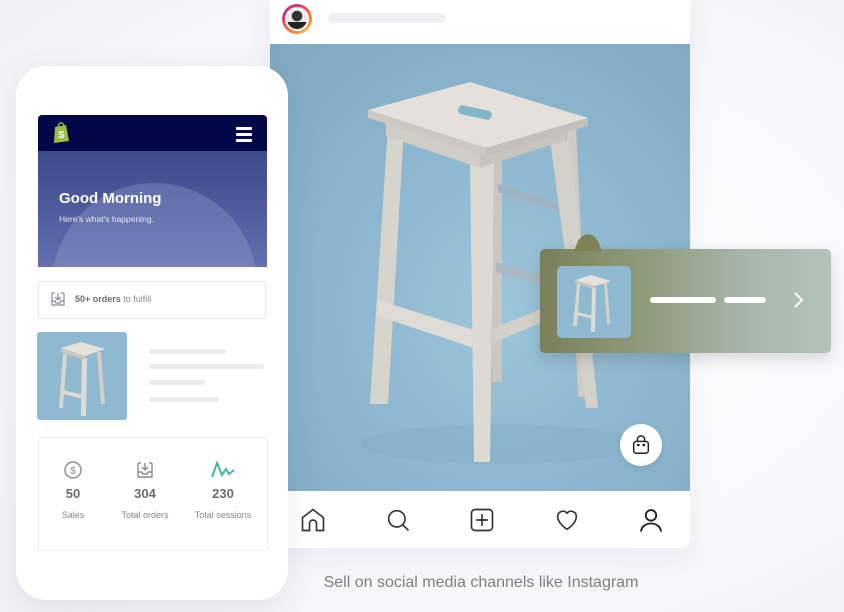 The width and height of the screenshot is (844, 612). I want to click on shopify-logo-icon: S, so click(61, 132).